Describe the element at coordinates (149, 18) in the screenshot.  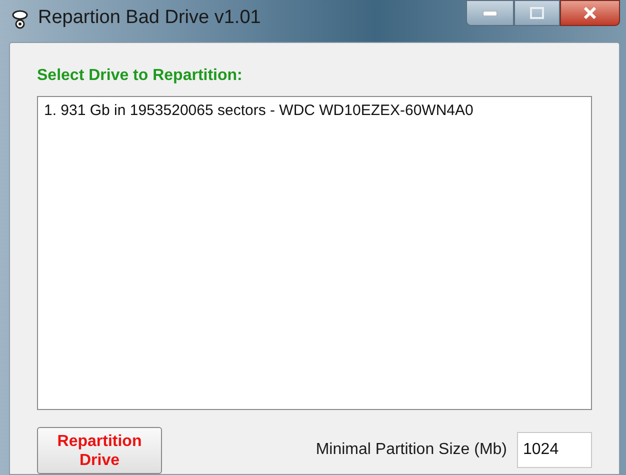
I see `window-title: Repartion Bad Drive v1.01` at that location.